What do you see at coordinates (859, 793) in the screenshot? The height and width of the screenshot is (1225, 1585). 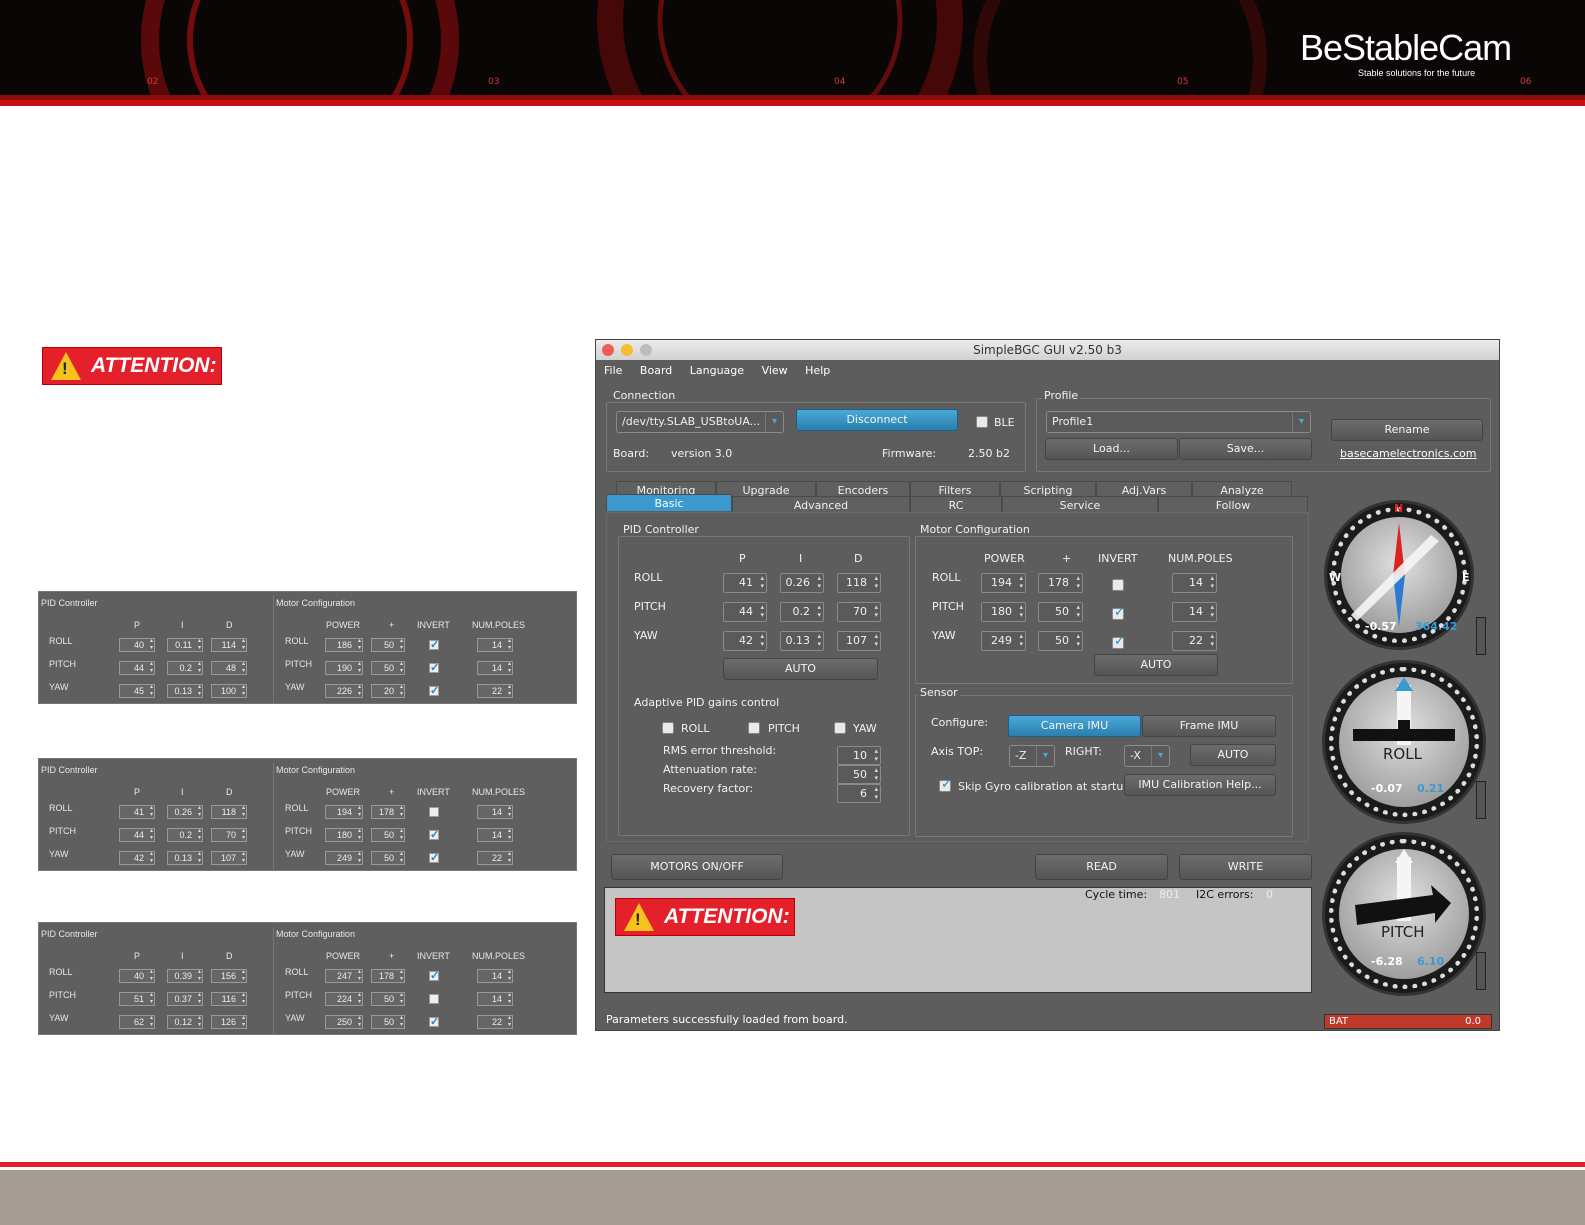 I see `recovery-input: 6` at bounding box center [859, 793].